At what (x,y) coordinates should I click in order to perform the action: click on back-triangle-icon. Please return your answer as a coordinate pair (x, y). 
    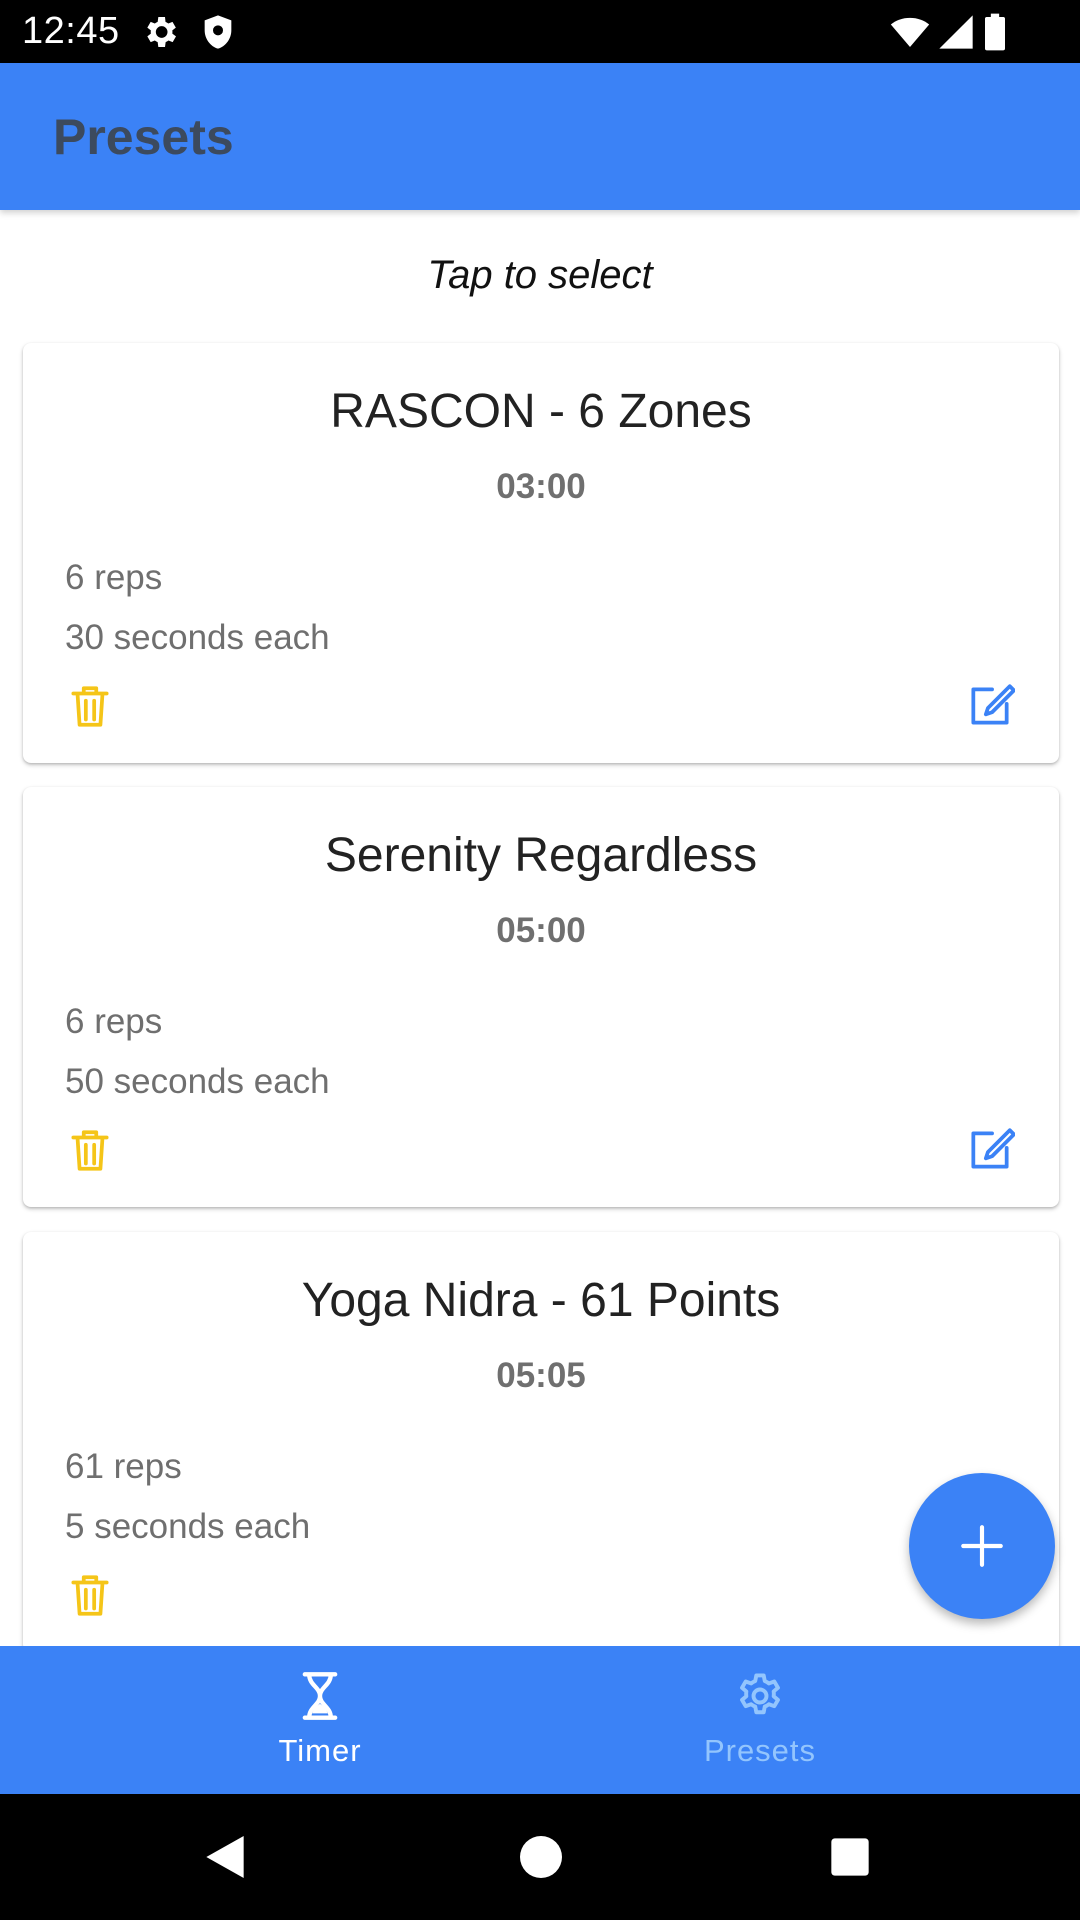
    Looking at the image, I should click on (225, 1857).